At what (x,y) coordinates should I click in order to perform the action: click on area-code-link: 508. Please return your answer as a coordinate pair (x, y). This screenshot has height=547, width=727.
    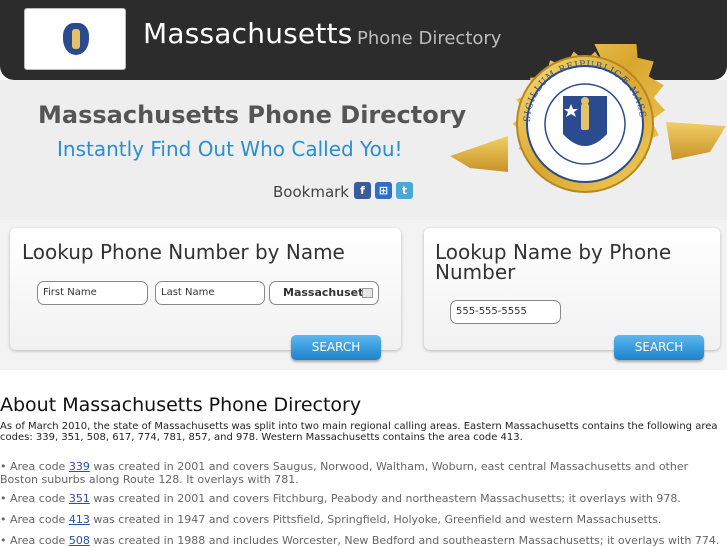
    Looking at the image, I should click on (79, 540).